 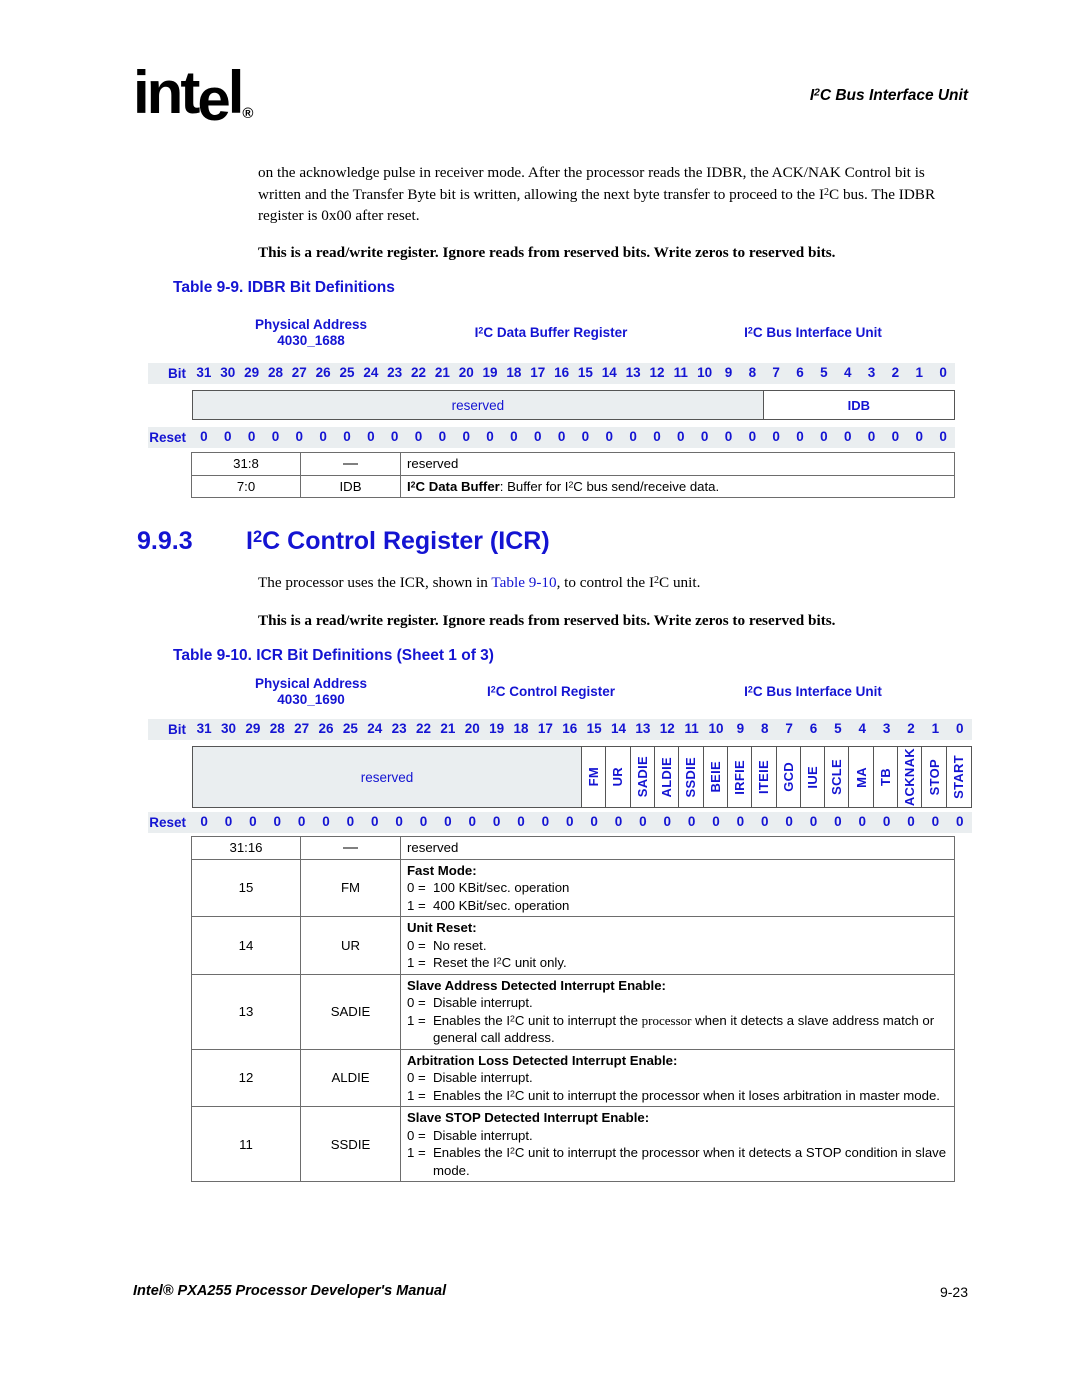 What do you see at coordinates (275, 372) in the screenshot?
I see `bit-number: 28` at bounding box center [275, 372].